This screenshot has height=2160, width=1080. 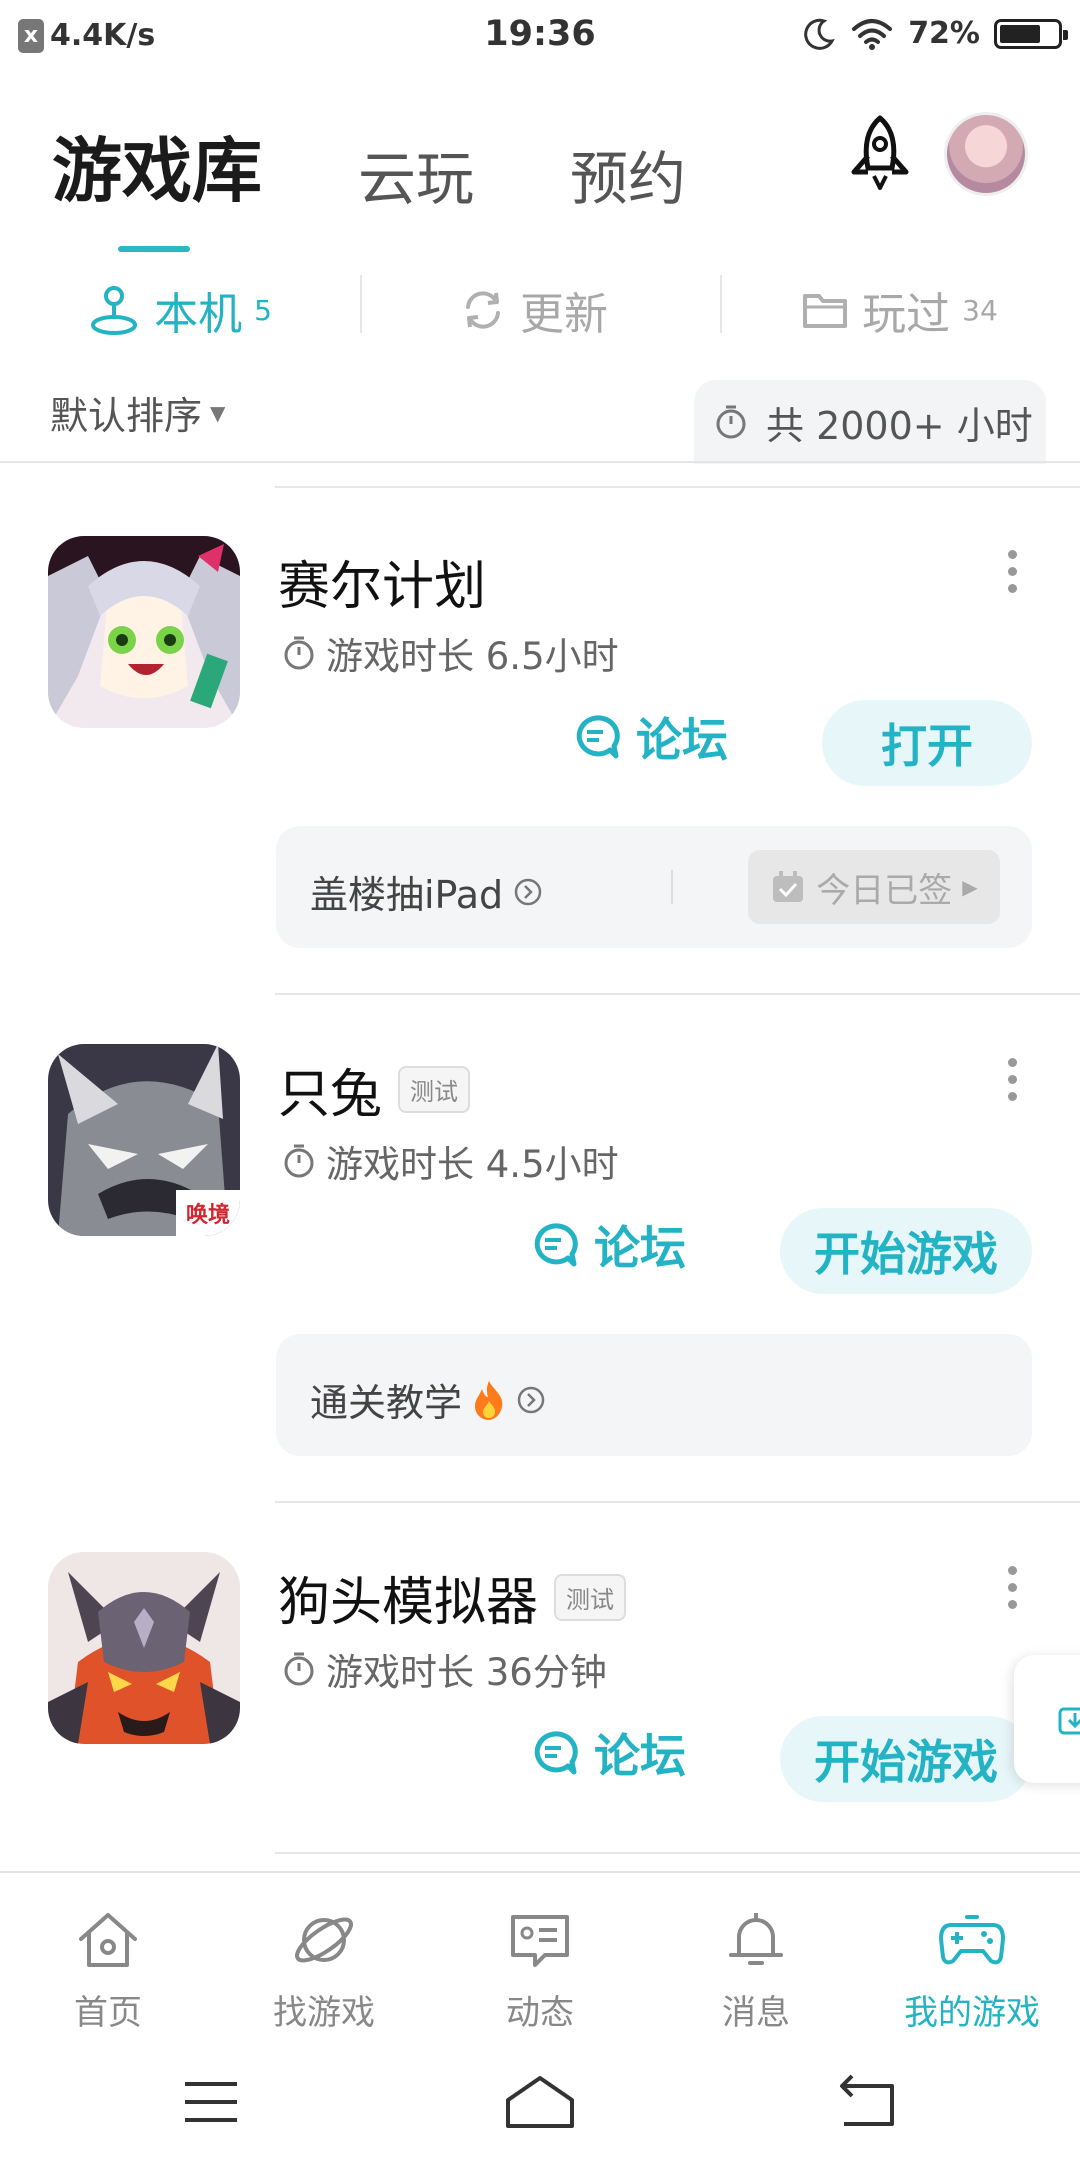 I want to click on total-playtime-text: 共 2000+ 小时, so click(x=899, y=425).